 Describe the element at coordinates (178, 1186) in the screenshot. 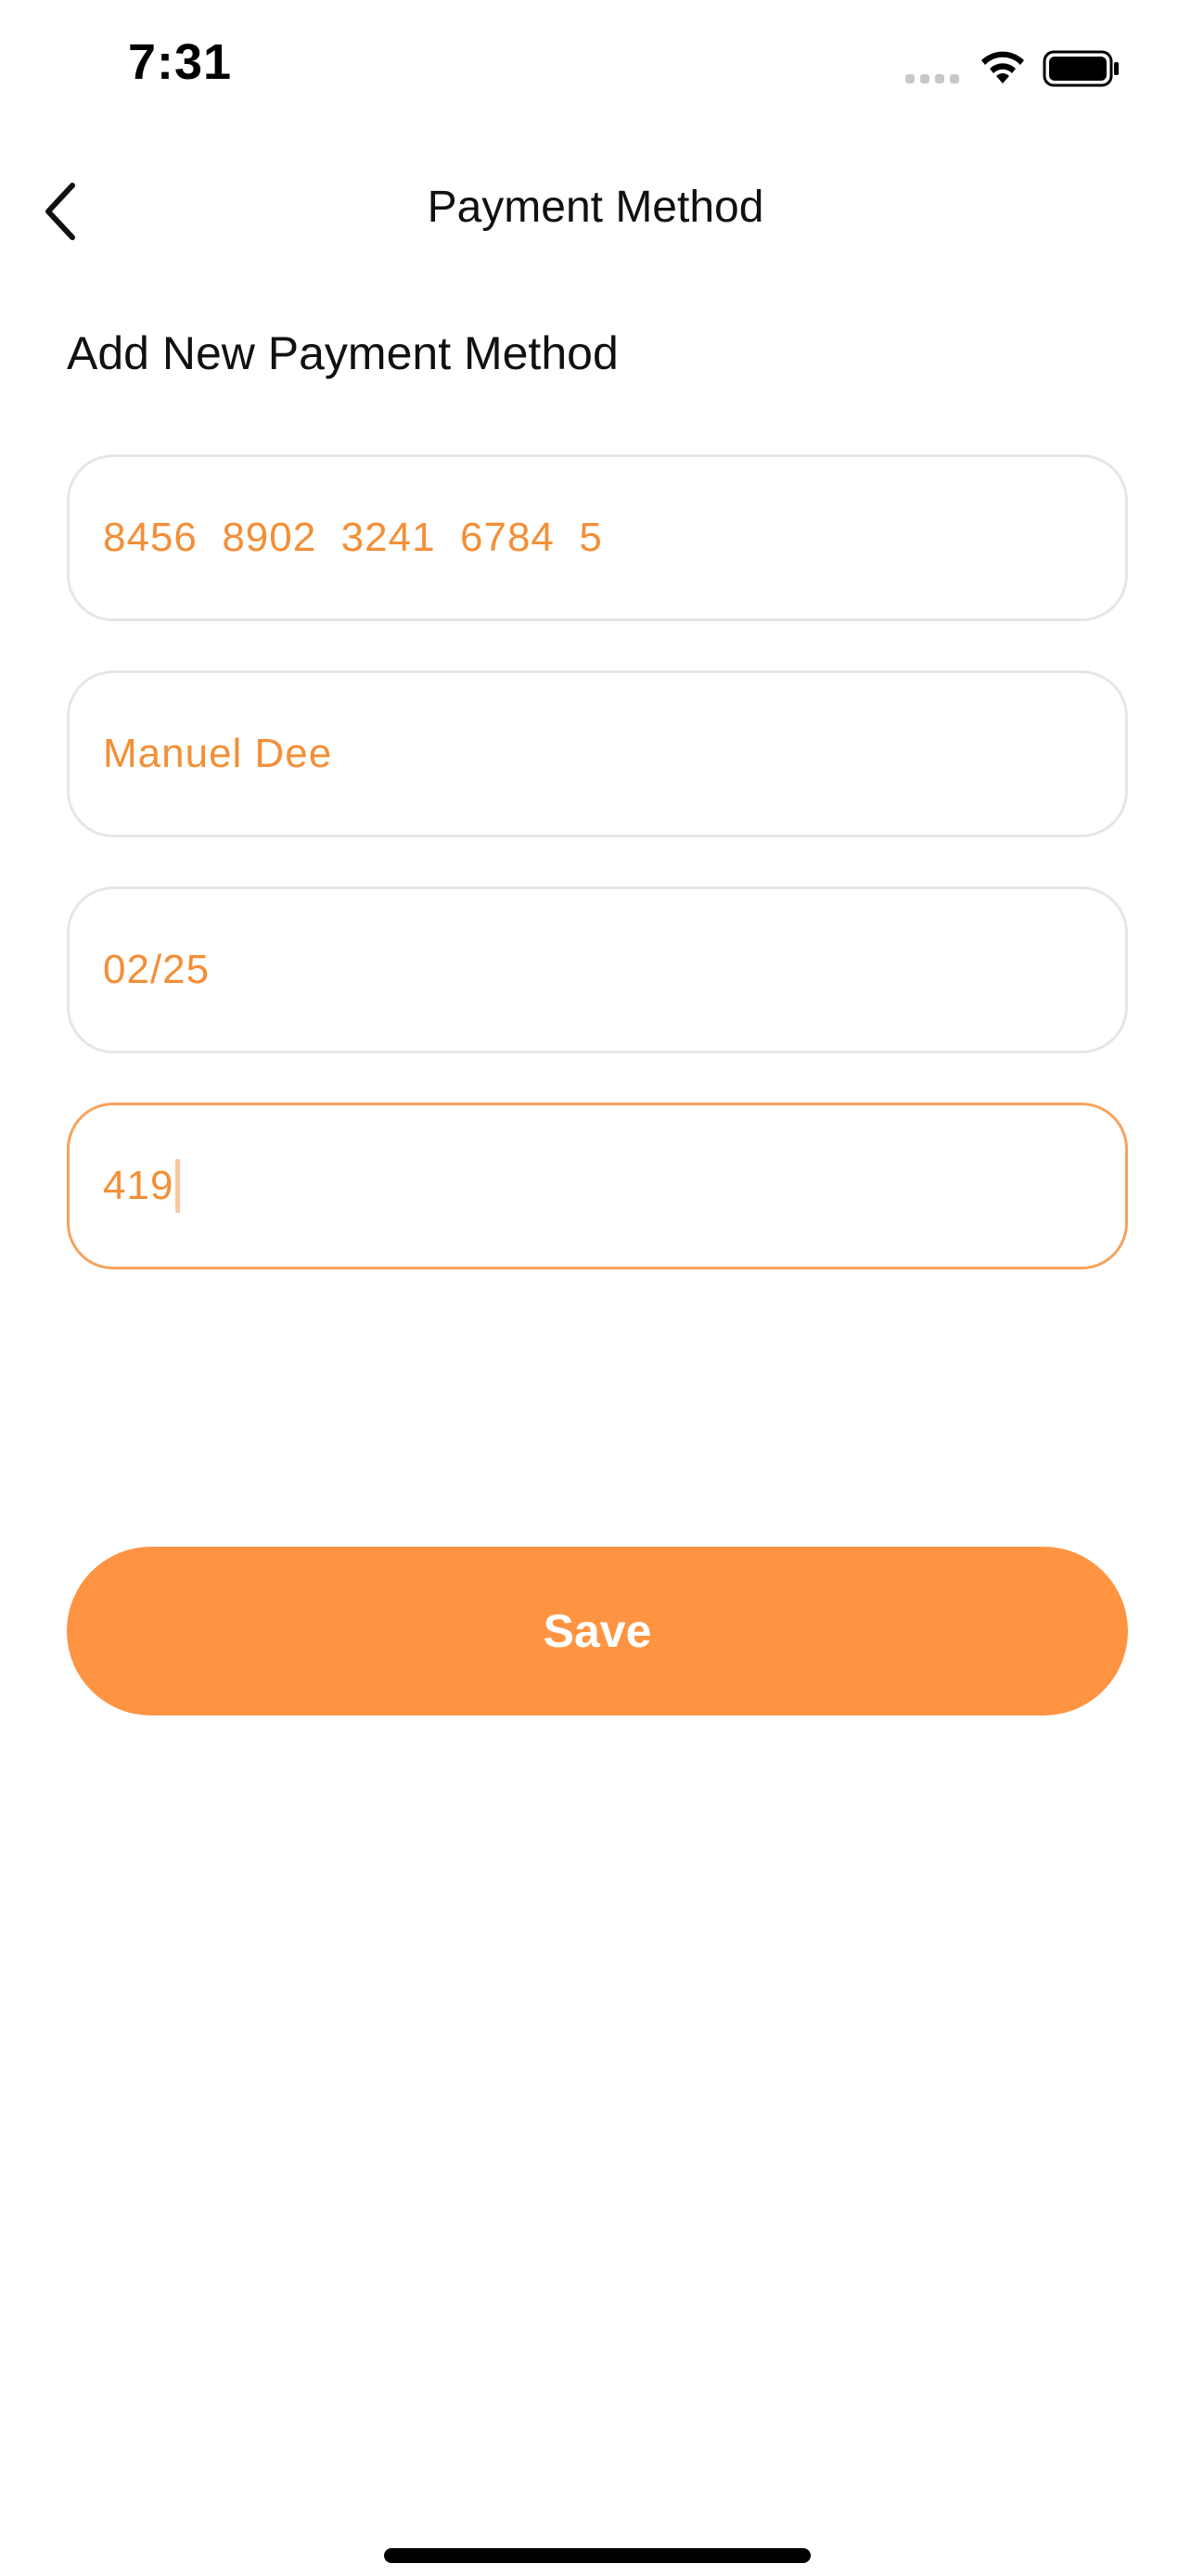

I see `text-cursor` at that location.